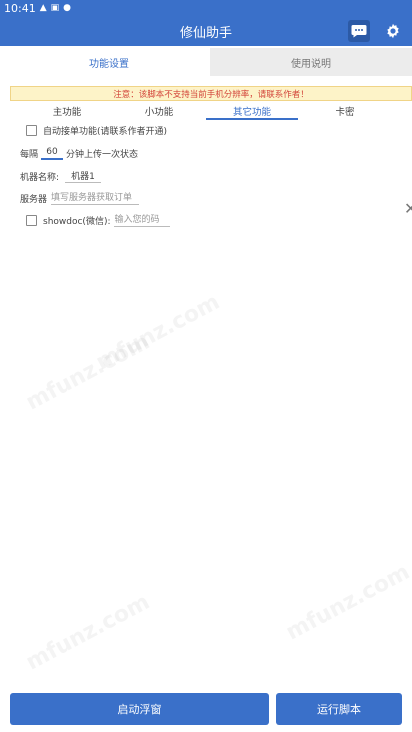  I want to click on server-row: 服务器, so click(80, 198).